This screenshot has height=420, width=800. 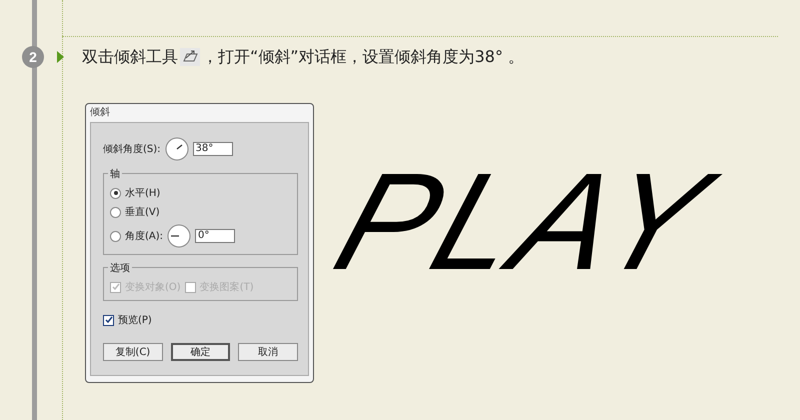 What do you see at coordinates (142, 193) in the screenshot?
I see `radio-label: 水平(H)` at bounding box center [142, 193].